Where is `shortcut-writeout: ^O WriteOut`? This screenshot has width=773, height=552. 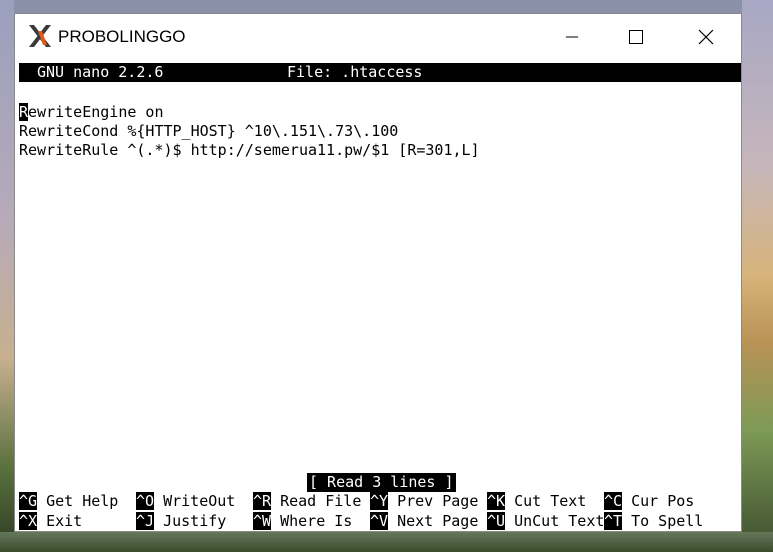 shortcut-writeout: ^O WriteOut is located at coordinates (185, 501).